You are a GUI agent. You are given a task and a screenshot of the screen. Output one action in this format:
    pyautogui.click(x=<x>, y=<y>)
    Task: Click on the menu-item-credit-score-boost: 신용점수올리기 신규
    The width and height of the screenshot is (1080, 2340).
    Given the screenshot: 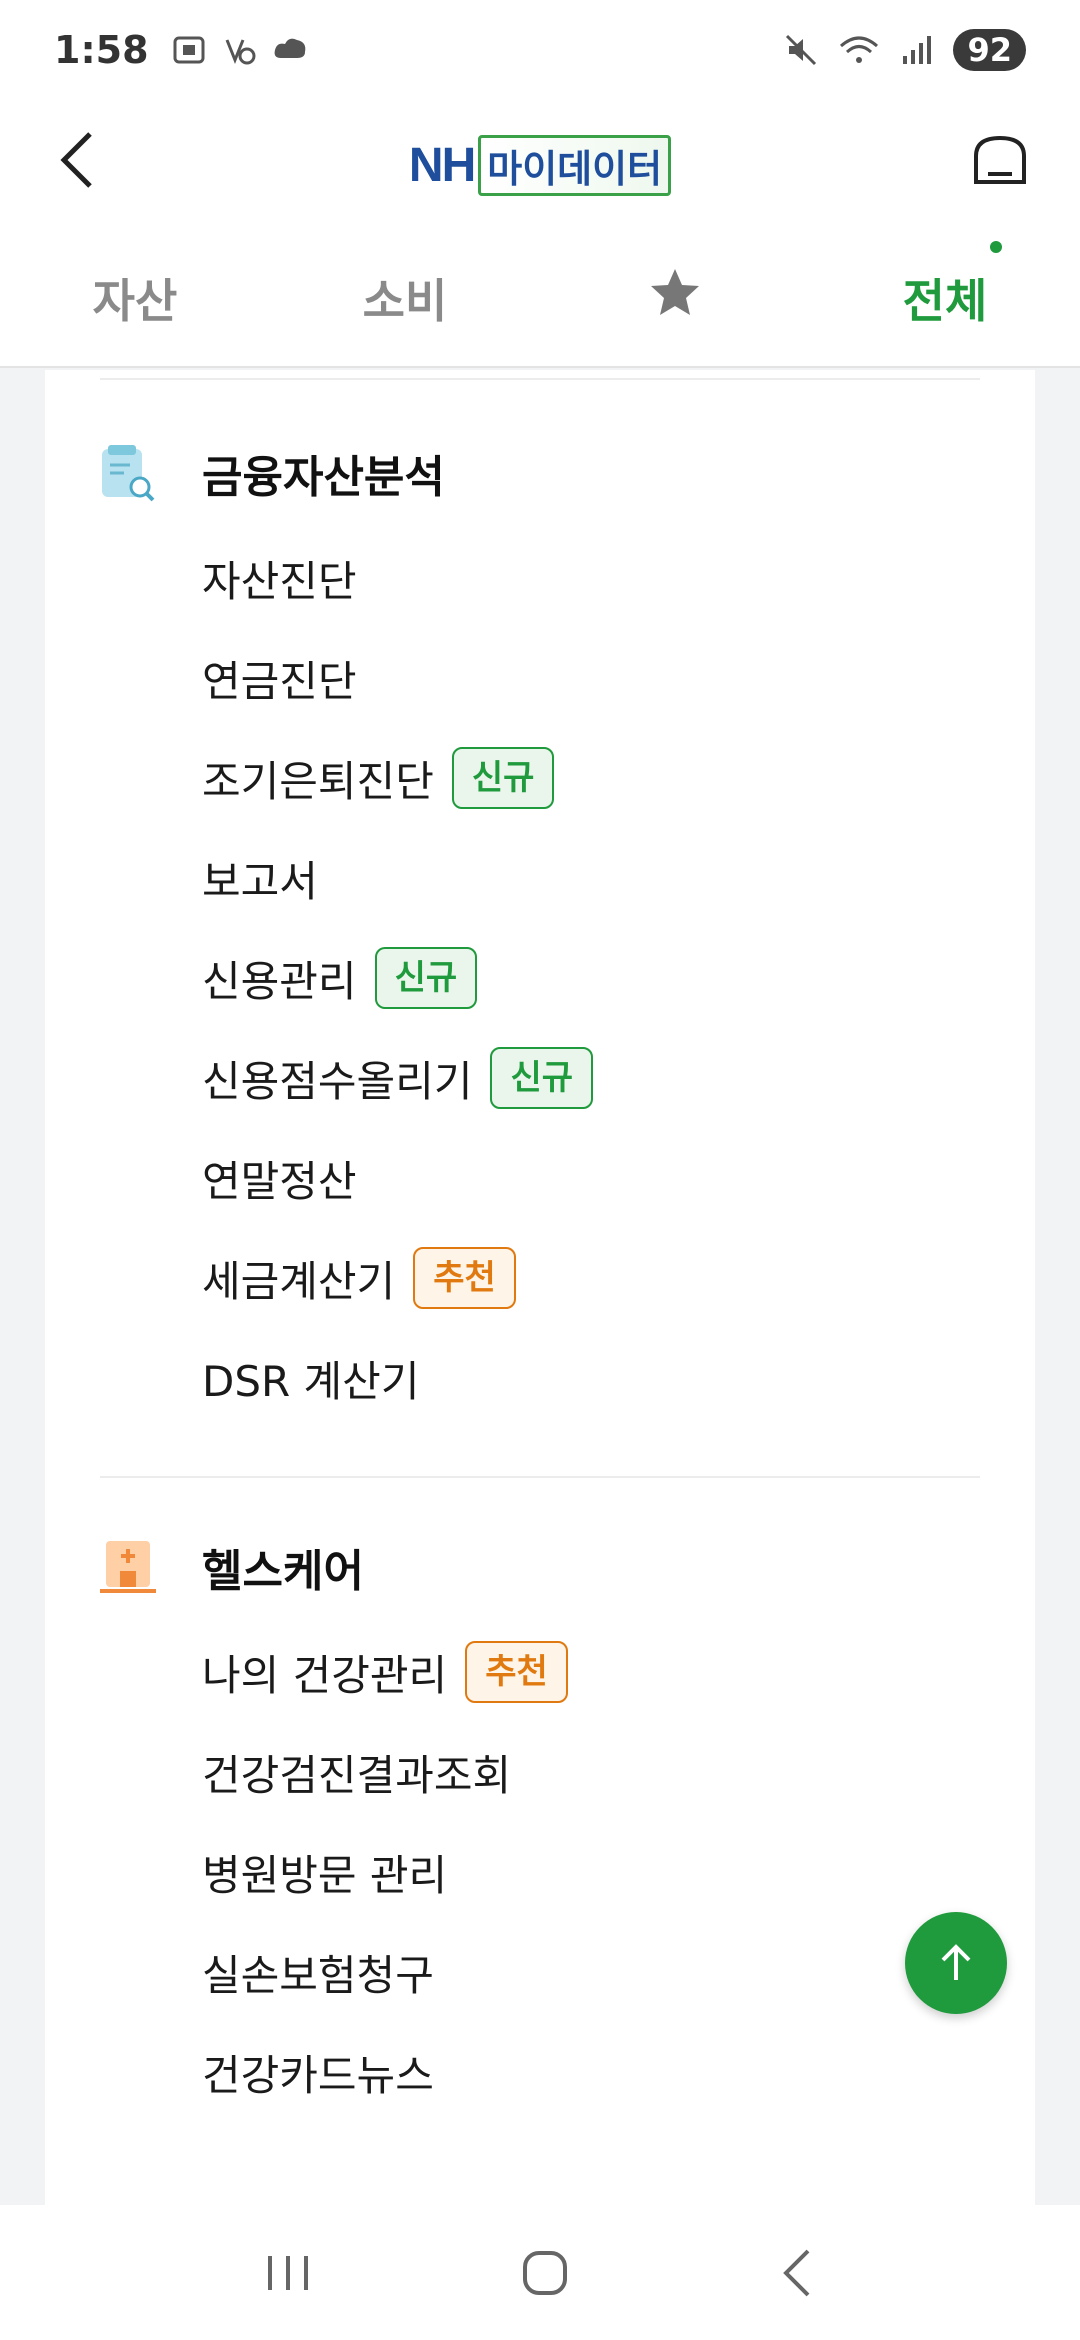 What is the action you would take?
    pyautogui.click(x=540, y=1078)
    